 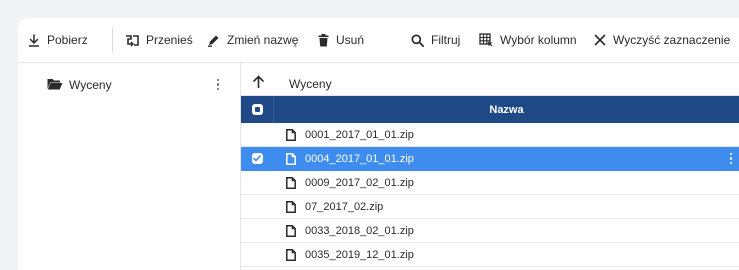 I want to click on column-header-name: Nazwa, so click(x=506, y=110).